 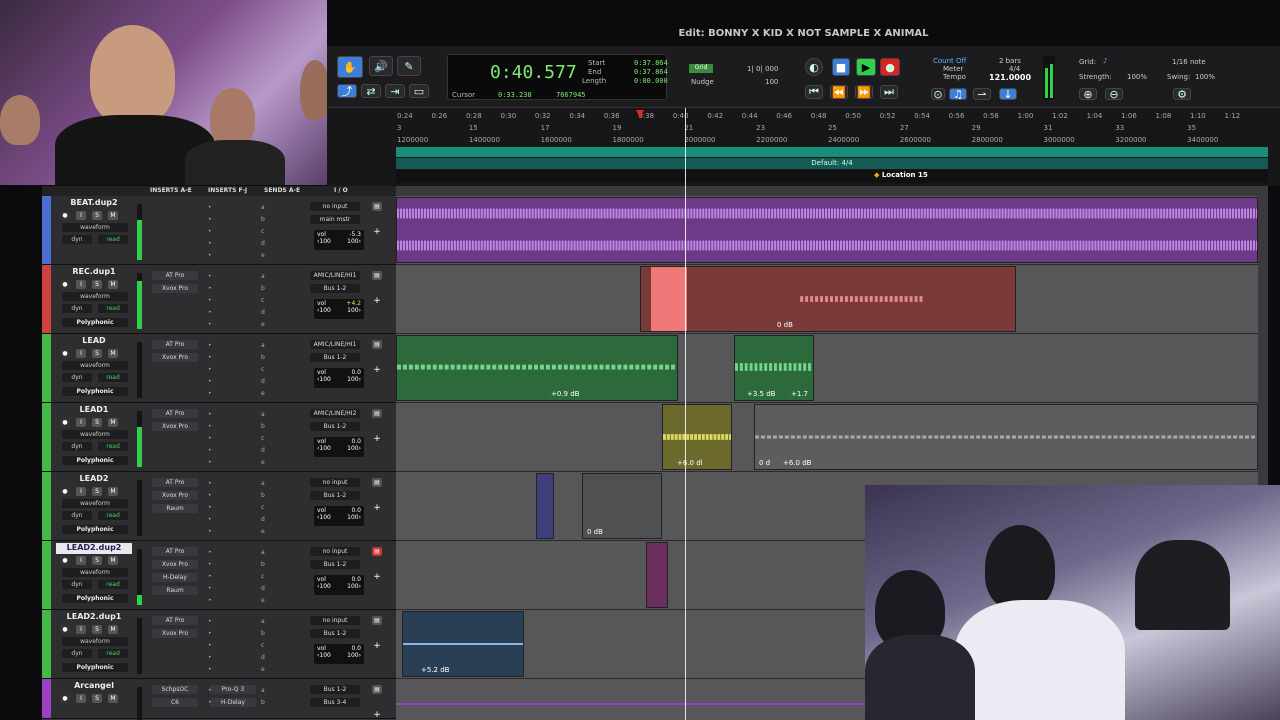 What do you see at coordinates (335, 413) in the screenshot?
I see `input-selector: AMIC/LINE/HI2` at bounding box center [335, 413].